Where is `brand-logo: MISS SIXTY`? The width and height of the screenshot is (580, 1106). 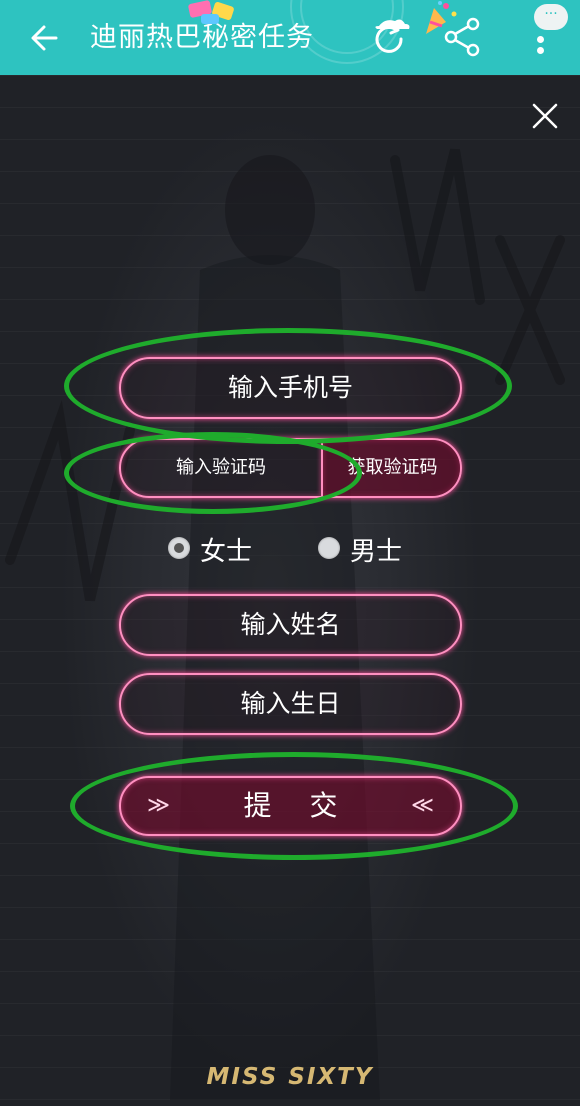 brand-logo: MISS SIXTY is located at coordinates (290, 1077).